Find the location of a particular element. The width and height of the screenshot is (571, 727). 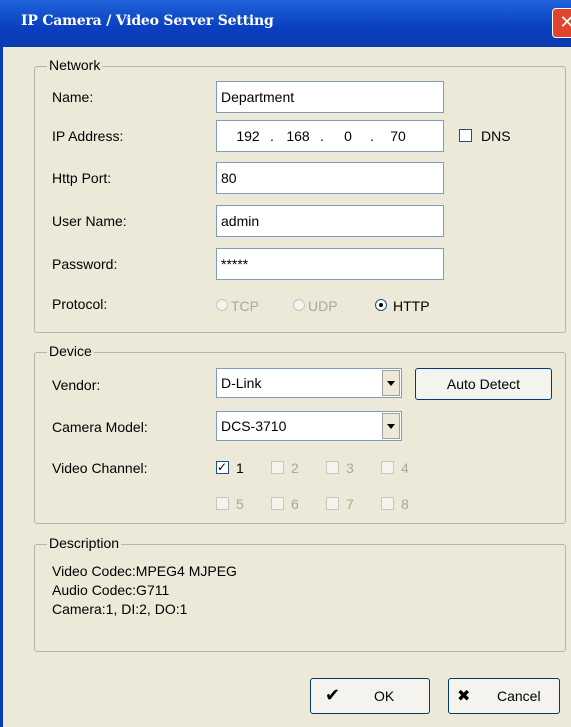

protocol-udp-label: UDP is located at coordinates (323, 306).